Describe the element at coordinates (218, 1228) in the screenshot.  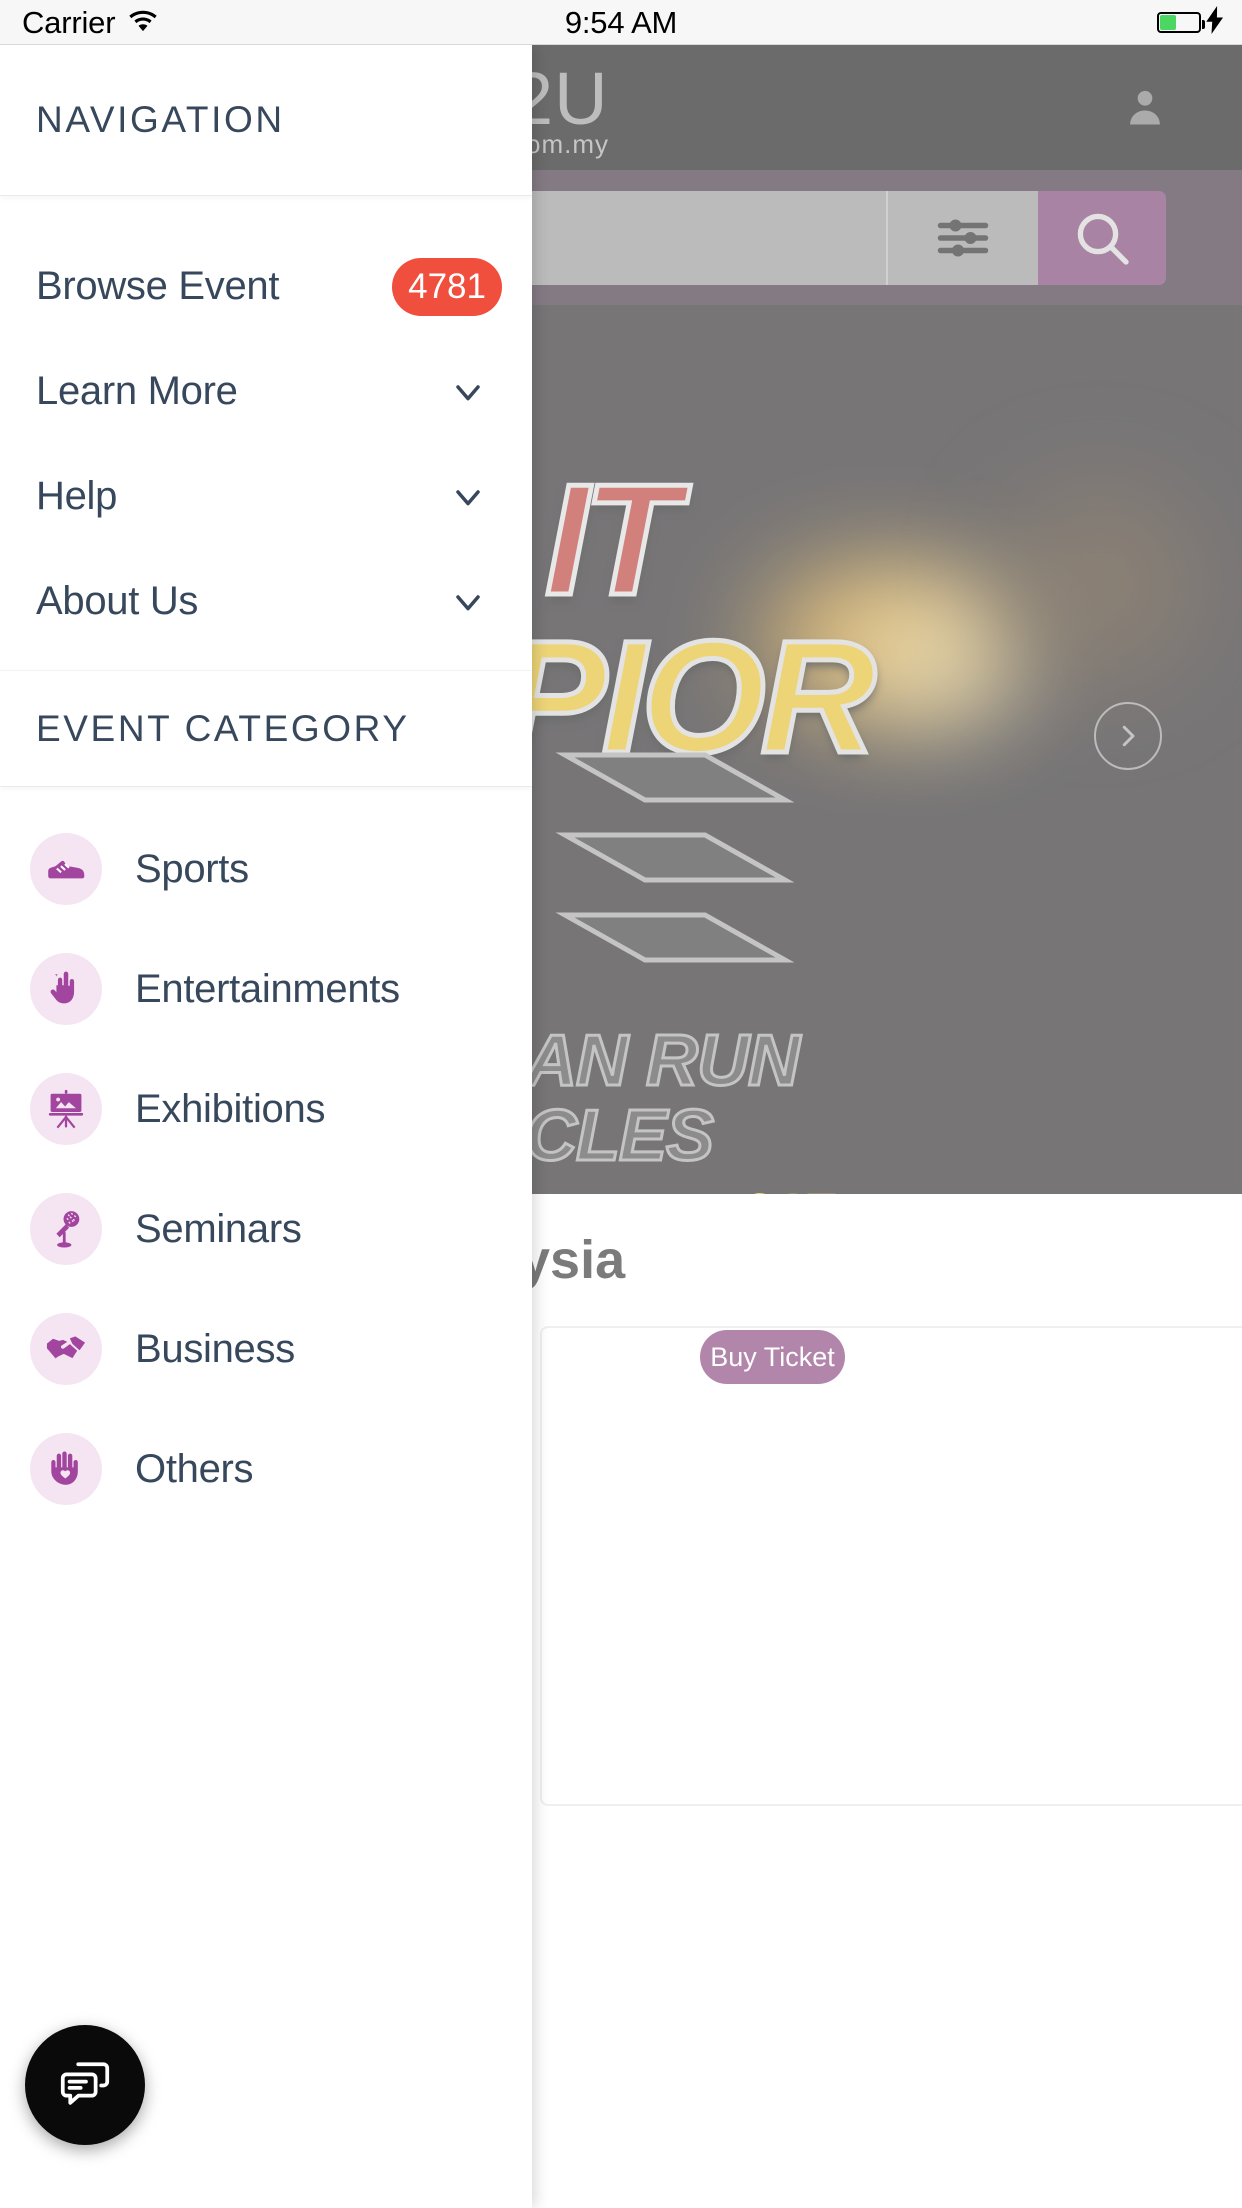
I see `sidebar-item-label: Seminars` at that location.